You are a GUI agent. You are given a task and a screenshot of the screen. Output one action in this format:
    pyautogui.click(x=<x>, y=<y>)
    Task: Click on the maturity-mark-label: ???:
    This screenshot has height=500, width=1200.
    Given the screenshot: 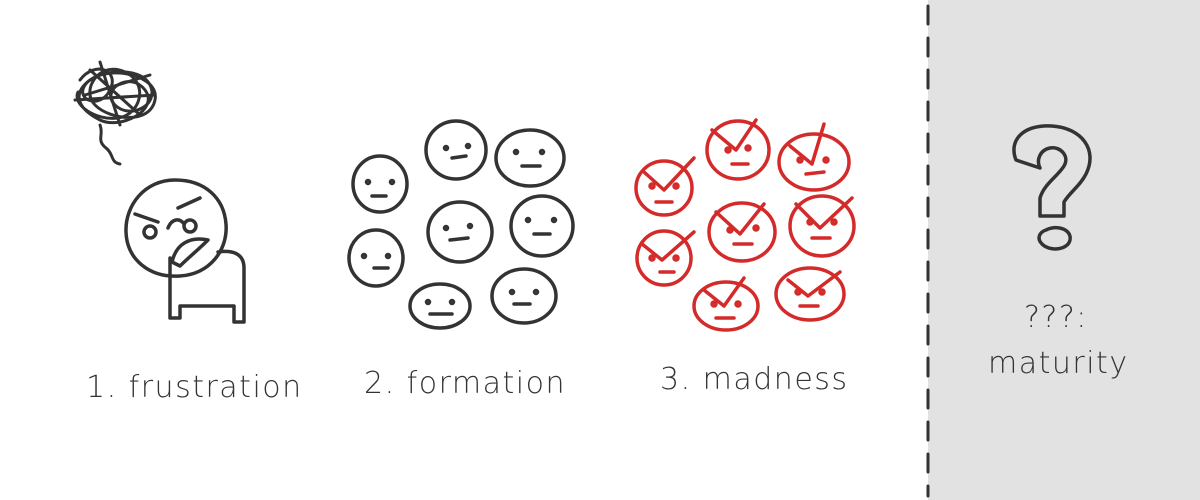 What is the action you would take?
    pyautogui.click(x=1056, y=317)
    